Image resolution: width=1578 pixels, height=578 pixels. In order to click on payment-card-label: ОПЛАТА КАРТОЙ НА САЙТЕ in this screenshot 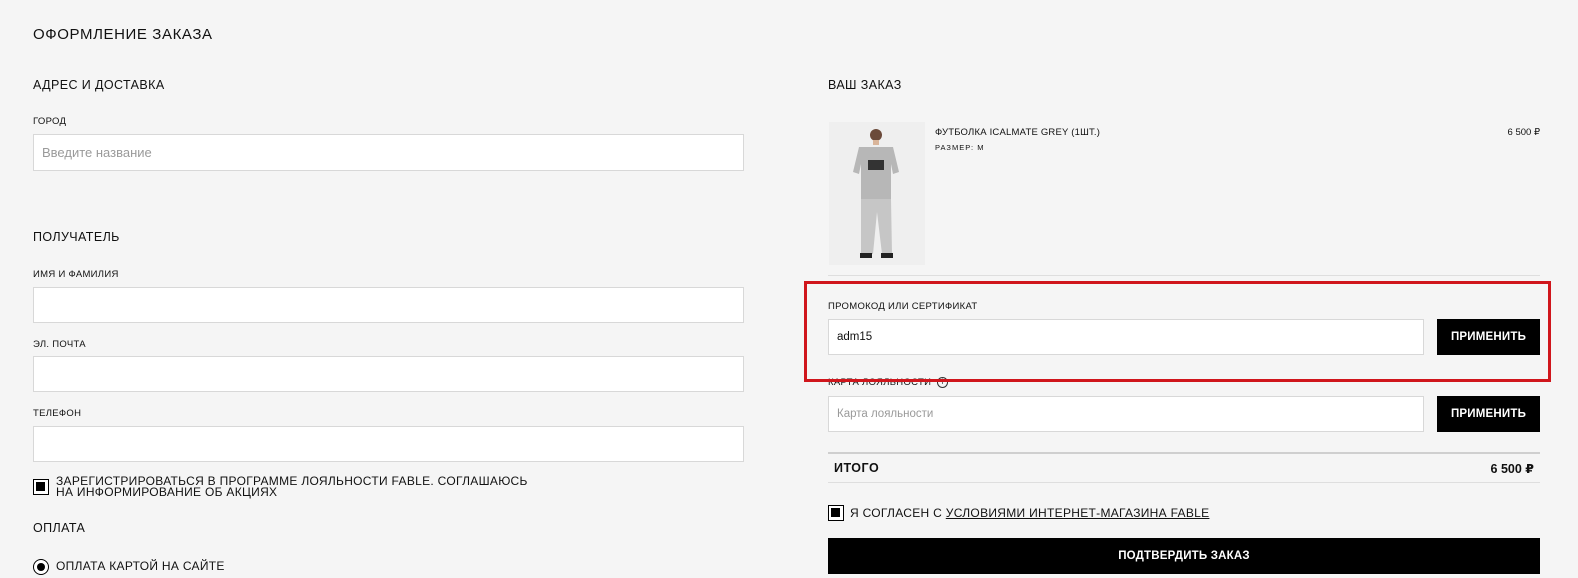, I will do `click(140, 566)`.